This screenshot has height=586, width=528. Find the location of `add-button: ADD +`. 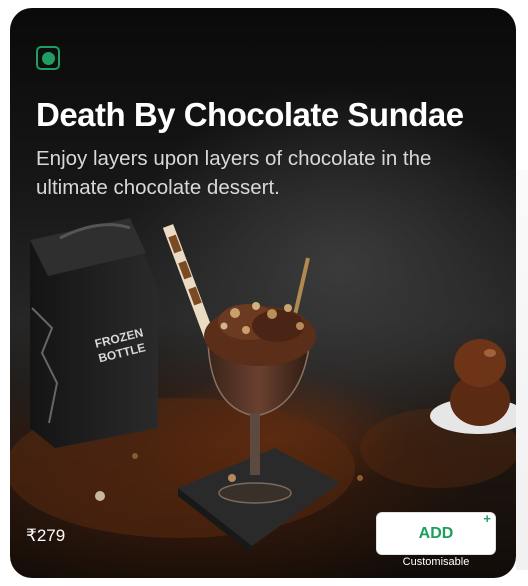

add-button: ADD + is located at coordinates (436, 533).